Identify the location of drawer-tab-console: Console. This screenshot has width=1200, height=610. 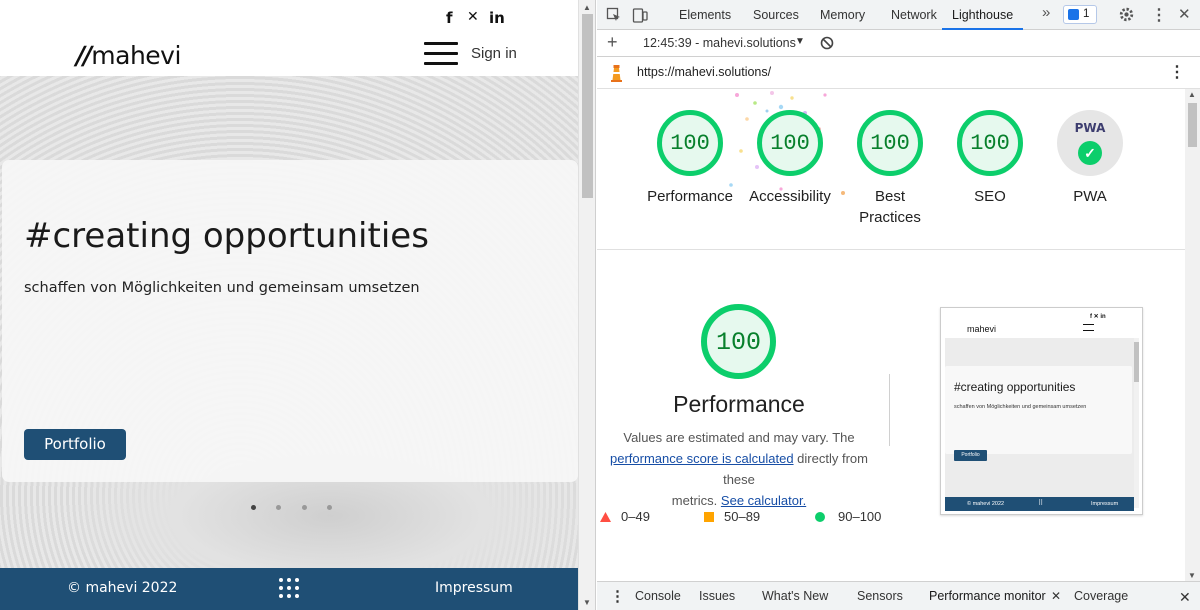
(658, 596).